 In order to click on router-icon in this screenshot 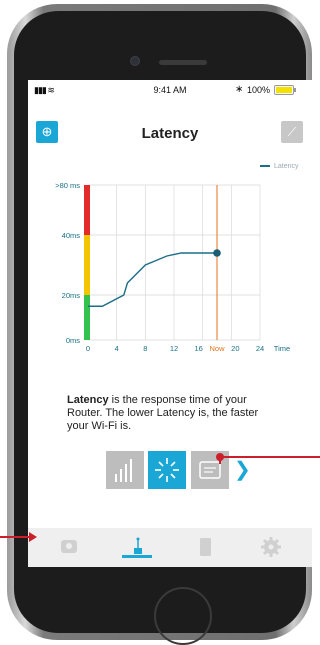, I will do `click(138, 545)`.